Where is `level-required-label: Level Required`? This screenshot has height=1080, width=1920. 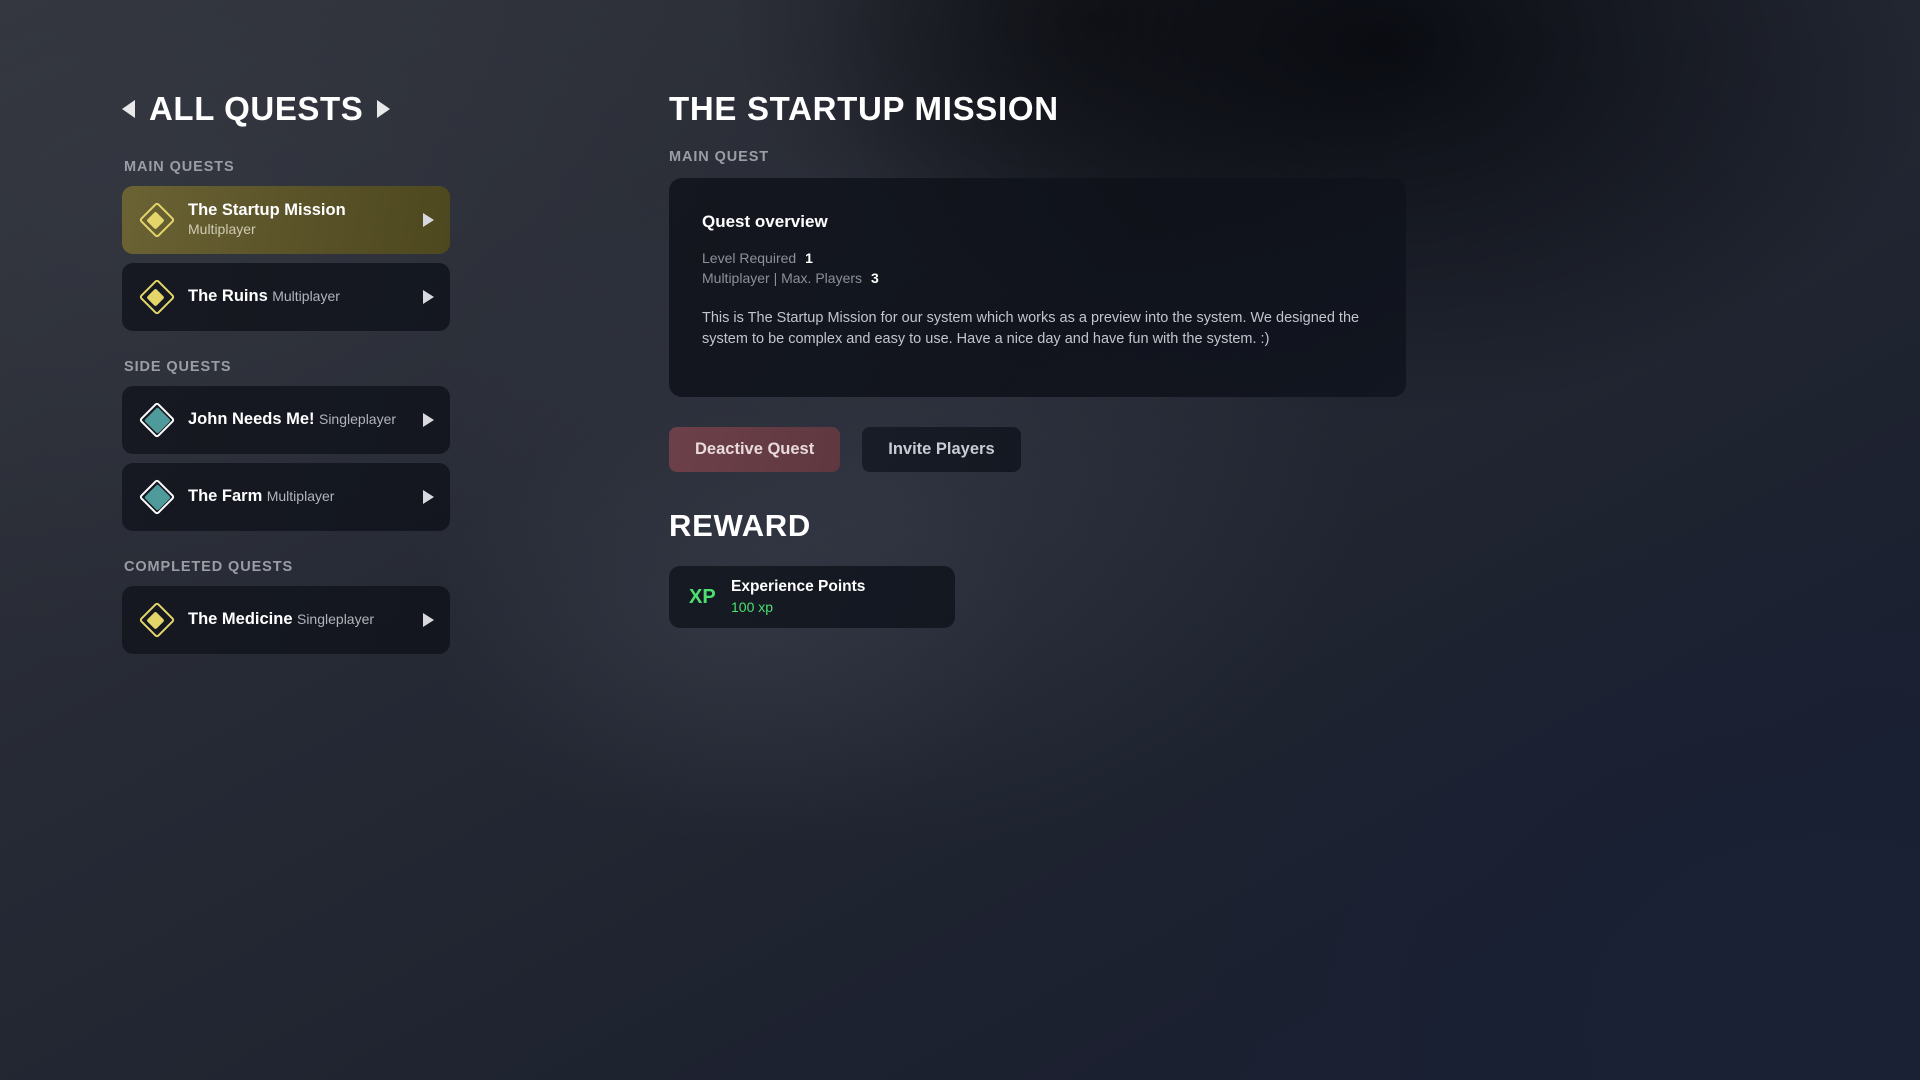 level-required-label: Level Required is located at coordinates (749, 258).